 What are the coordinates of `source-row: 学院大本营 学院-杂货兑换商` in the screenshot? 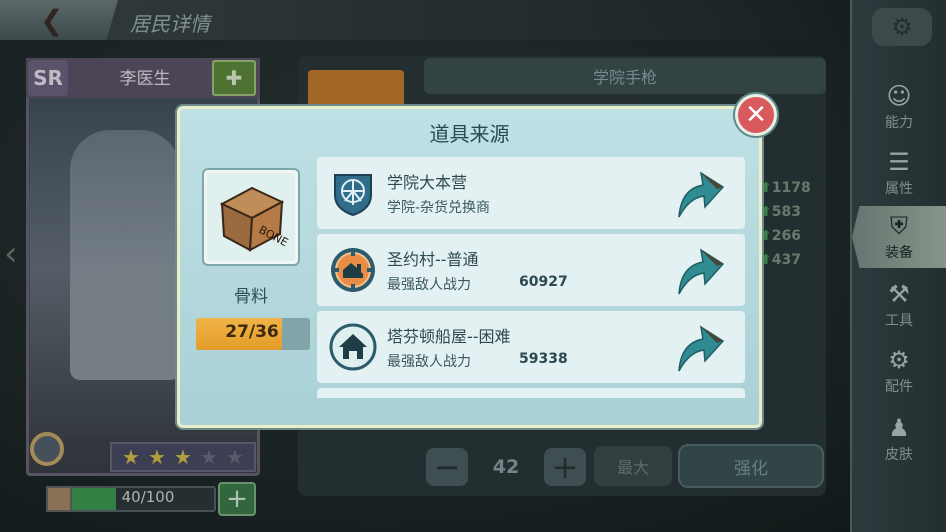 It's located at (531, 193).